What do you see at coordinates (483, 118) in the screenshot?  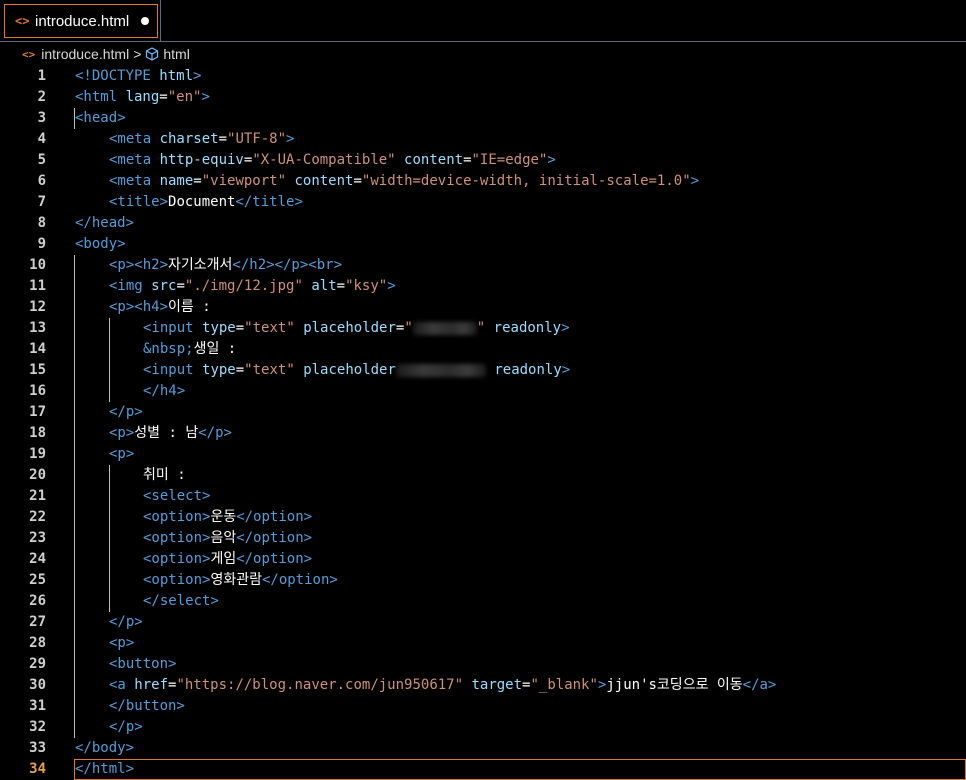 I see `code-line: 3 <head>` at bounding box center [483, 118].